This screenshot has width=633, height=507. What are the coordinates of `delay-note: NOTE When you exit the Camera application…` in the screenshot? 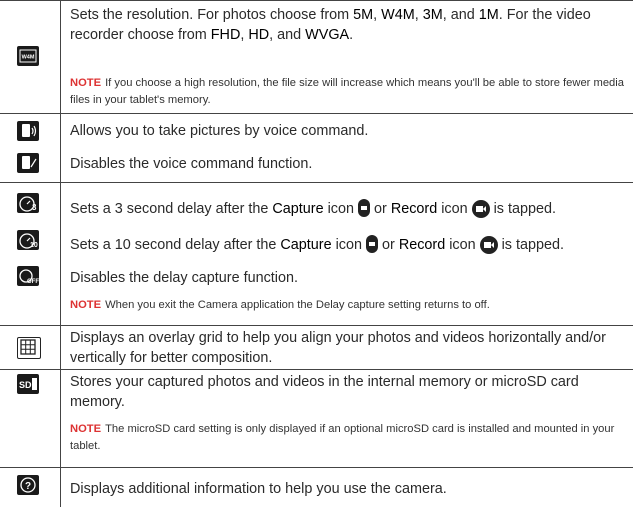 It's located at (280, 305).